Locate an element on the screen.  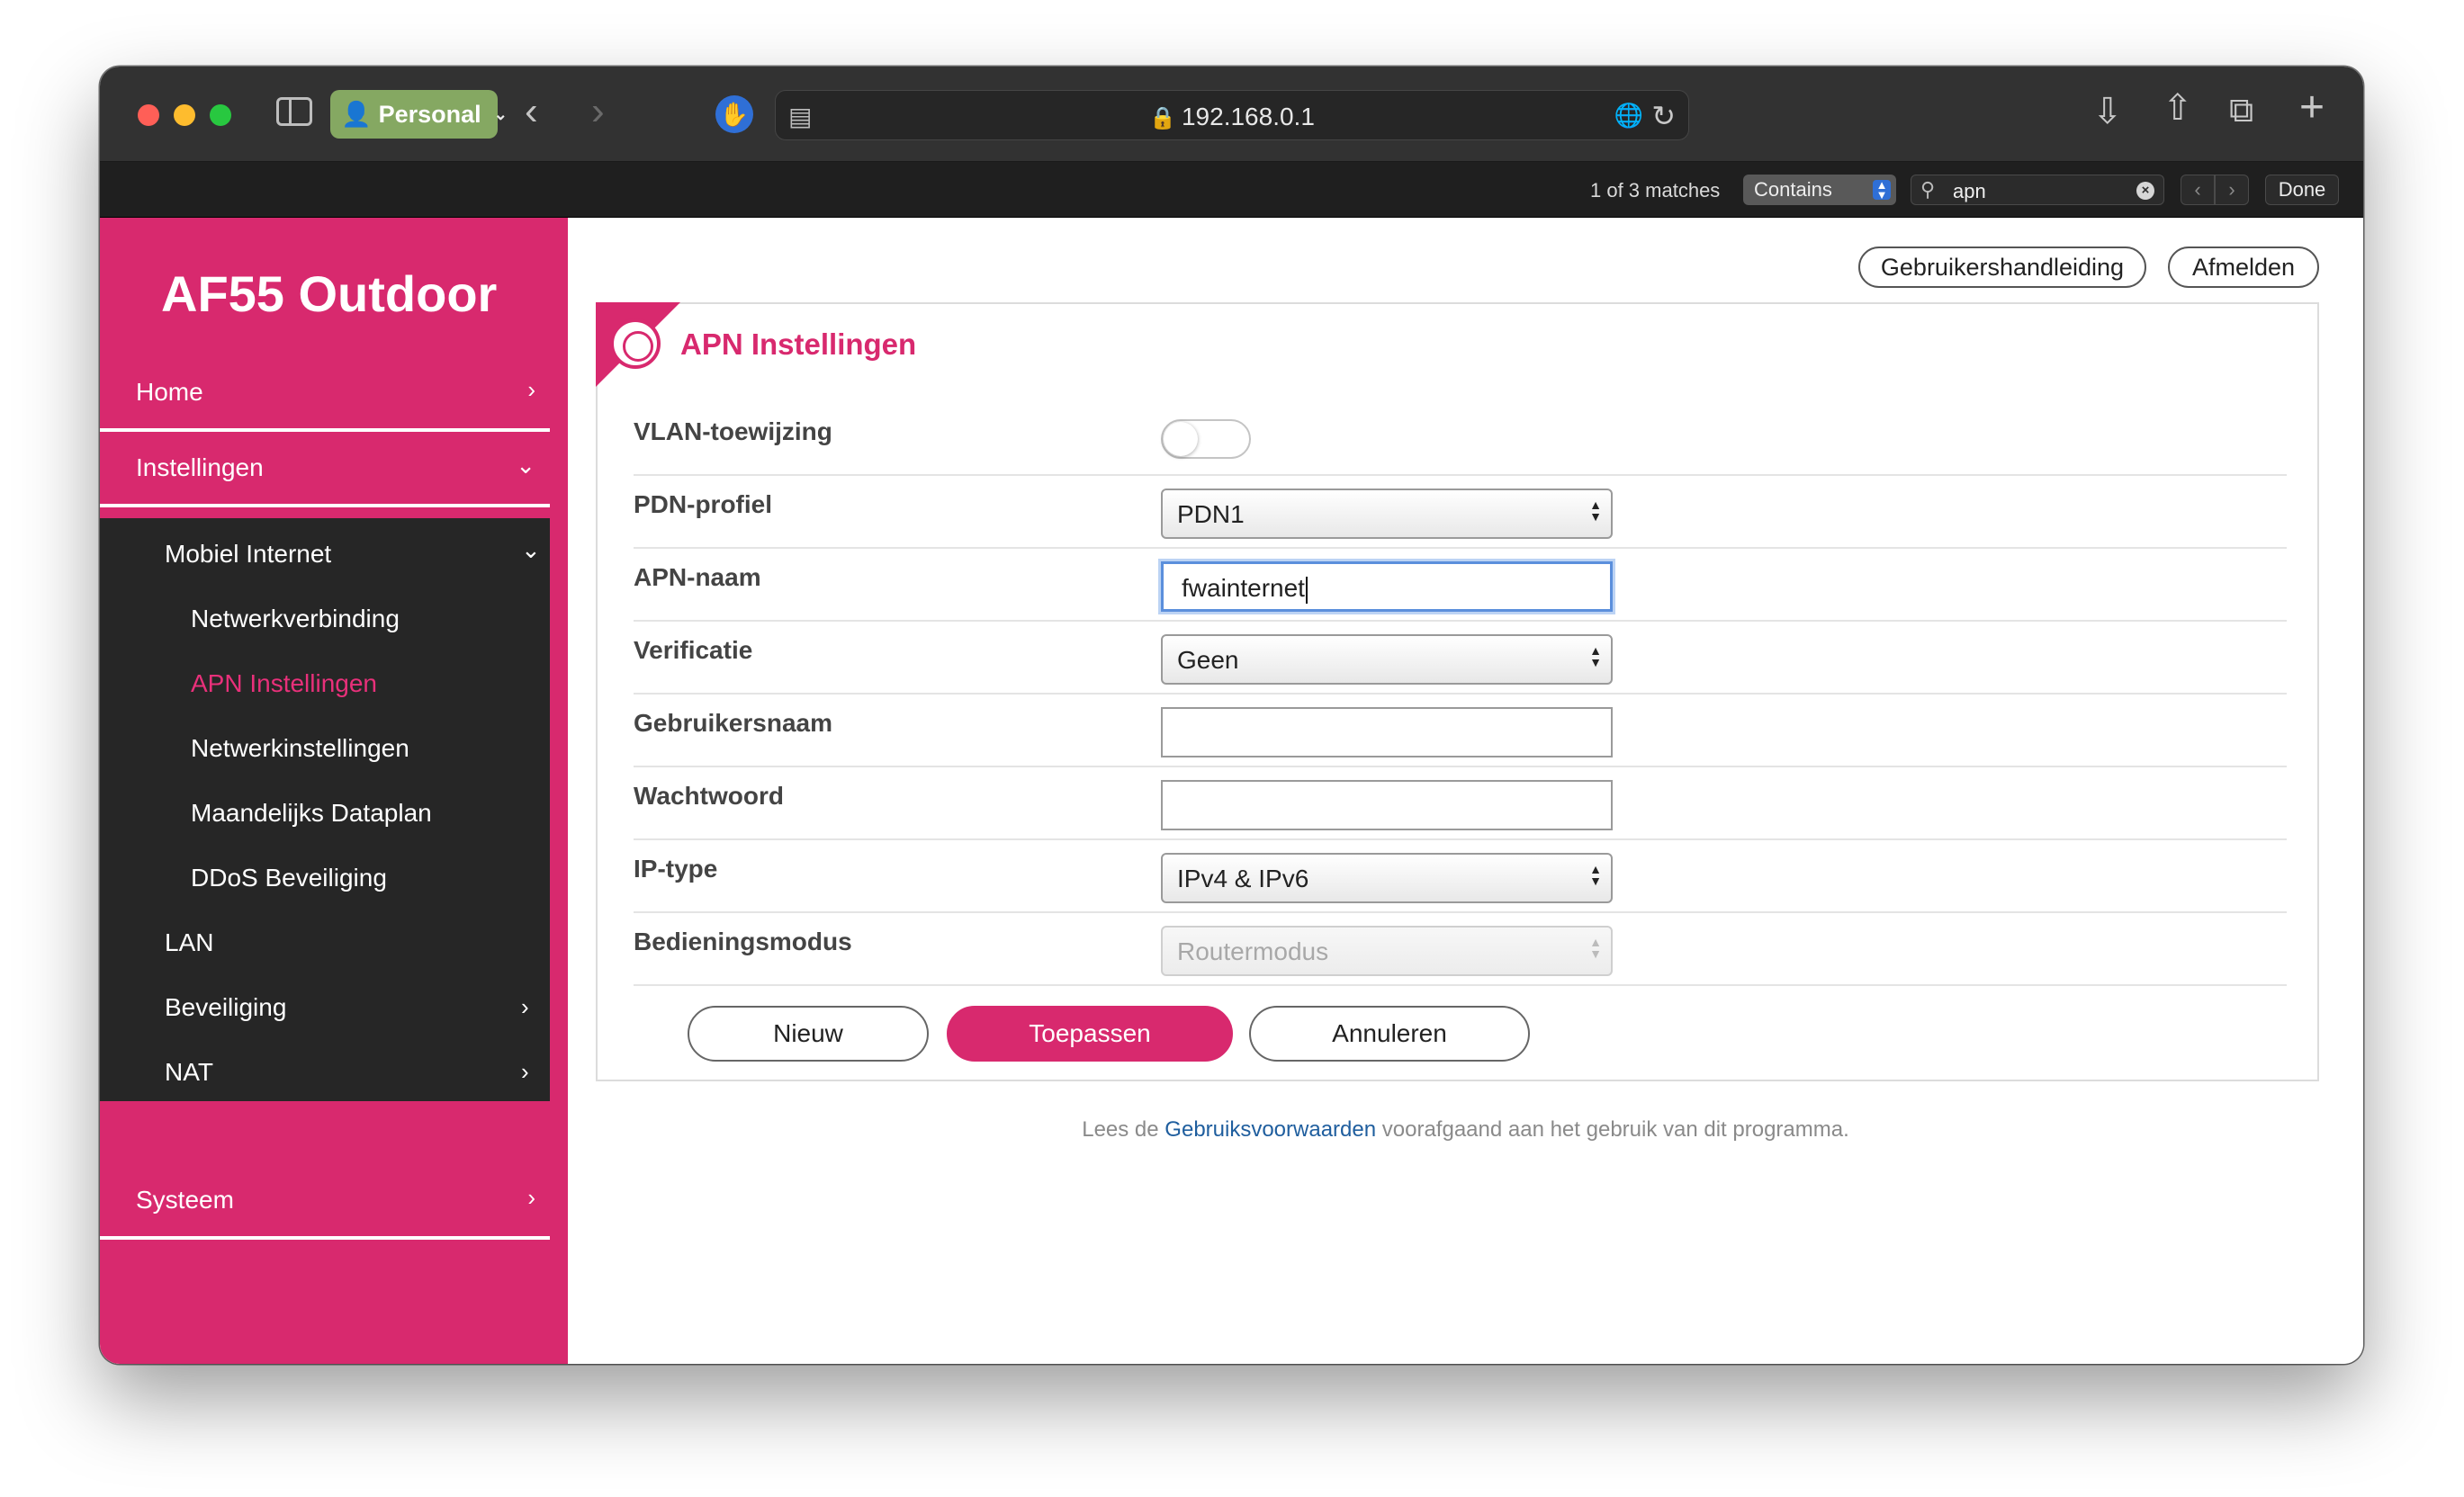
nav-apn-instellingen: APN Instellingen is located at coordinates (284, 684).